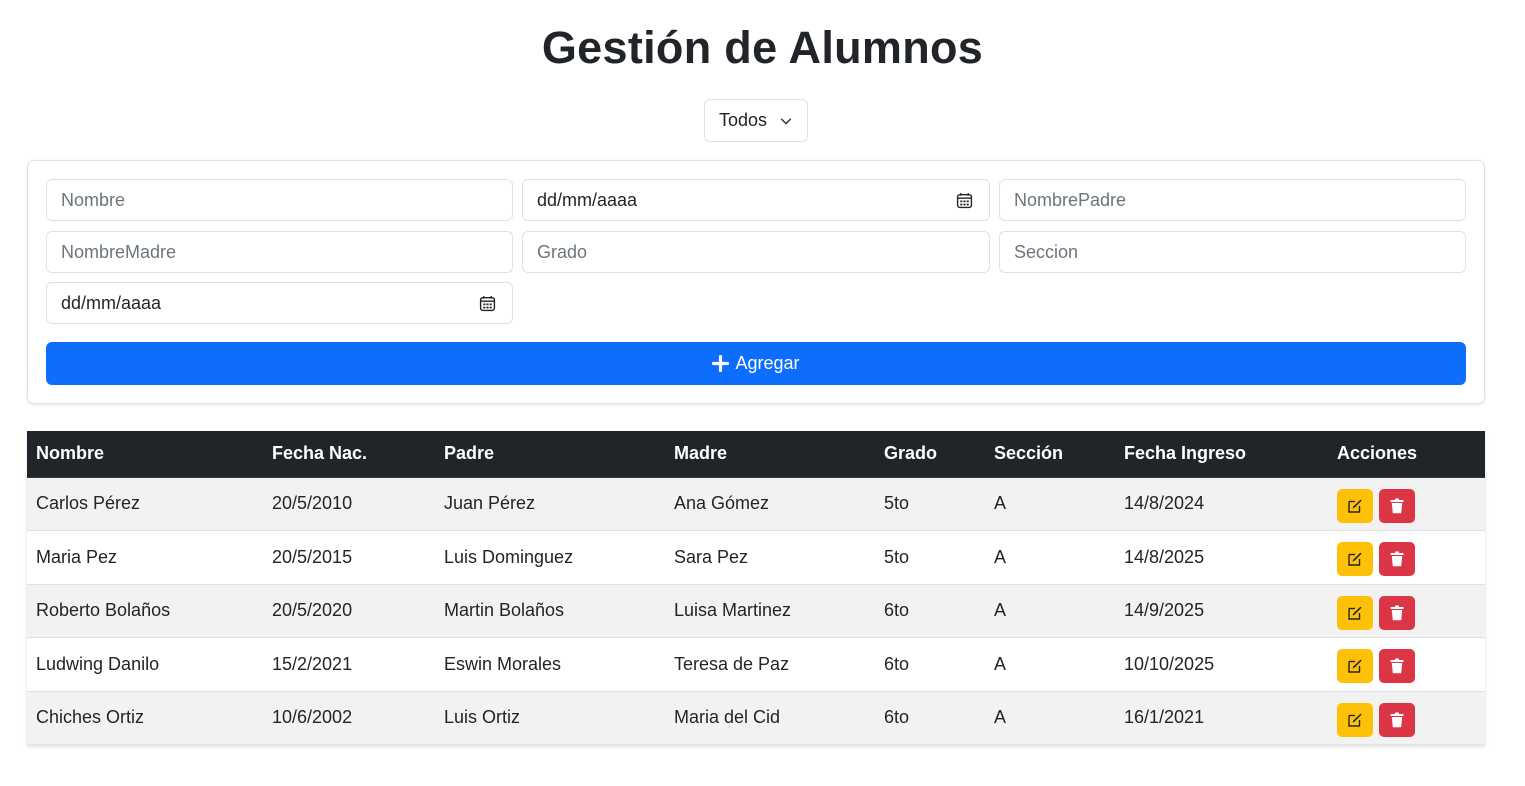 The image size is (1525, 786). What do you see at coordinates (550, 718) in the screenshot?
I see `cell-padre: Luis Ortiz` at bounding box center [550, 718].